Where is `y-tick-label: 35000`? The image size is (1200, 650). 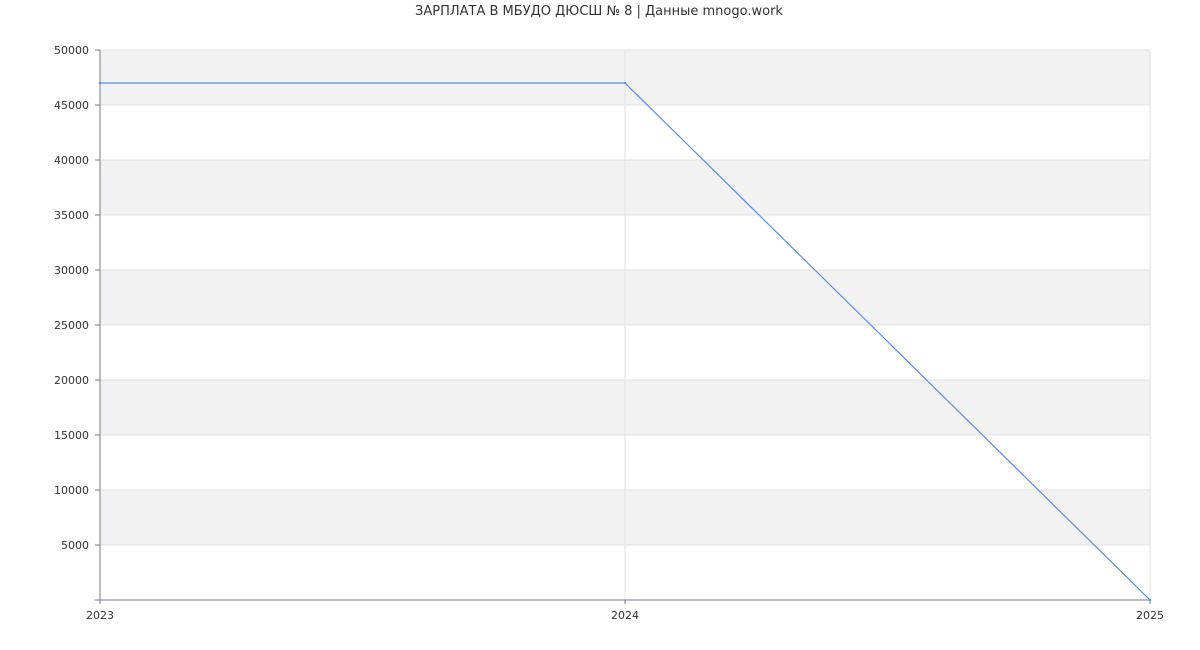 y-tick-label: 35000 is located at coordinates (71, 215).